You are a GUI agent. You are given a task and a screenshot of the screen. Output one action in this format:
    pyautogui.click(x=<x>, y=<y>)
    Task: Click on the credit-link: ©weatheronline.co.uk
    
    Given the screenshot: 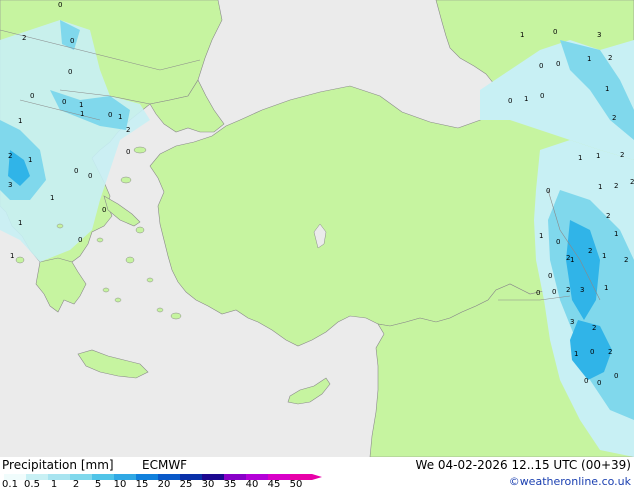 What is the action you would take?
    pyautogui.click(x=570, y=482)
    